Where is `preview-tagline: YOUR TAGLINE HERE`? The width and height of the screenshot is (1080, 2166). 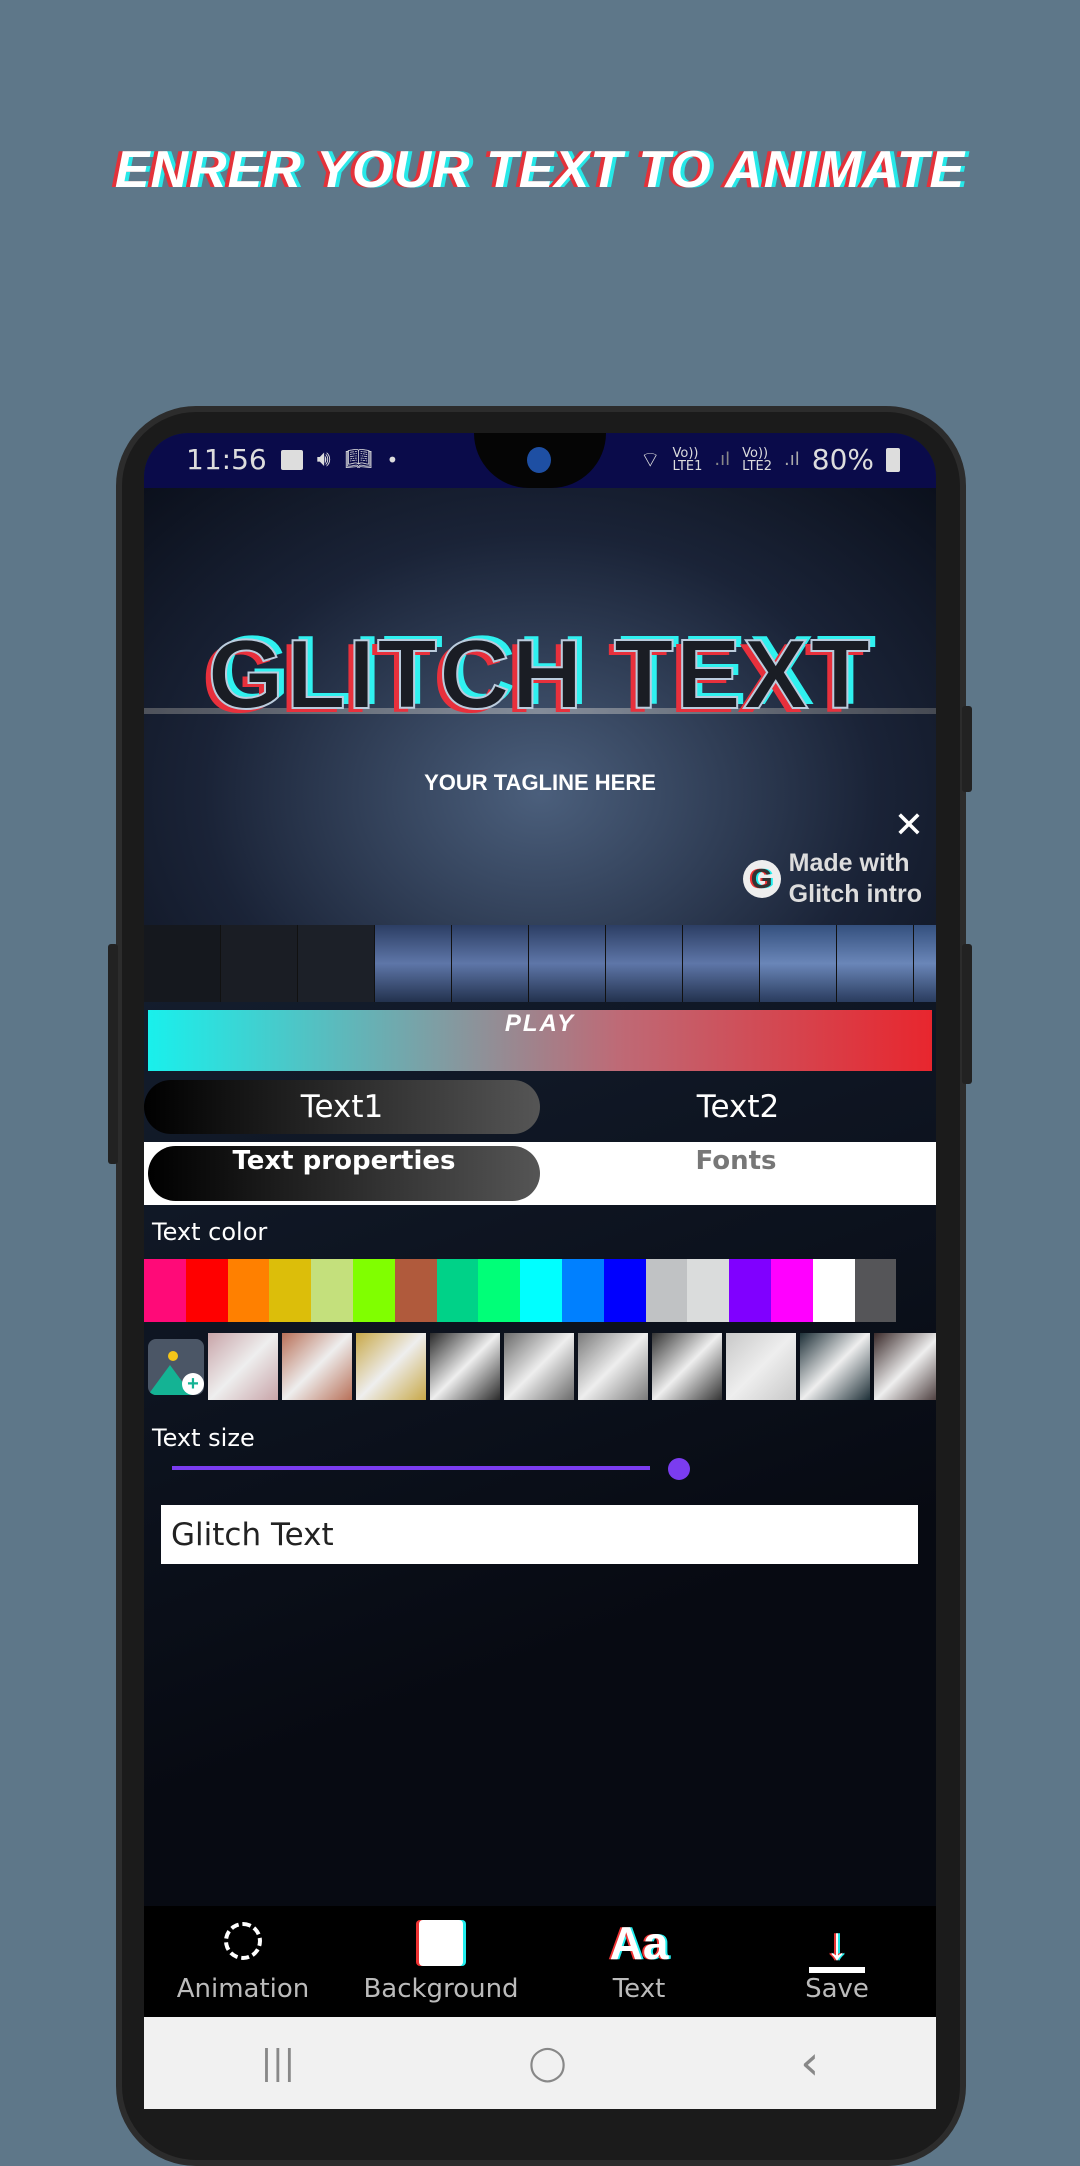 preview-tagline: YOUR TAGLINE HERE is located at coordinates (540, 782).